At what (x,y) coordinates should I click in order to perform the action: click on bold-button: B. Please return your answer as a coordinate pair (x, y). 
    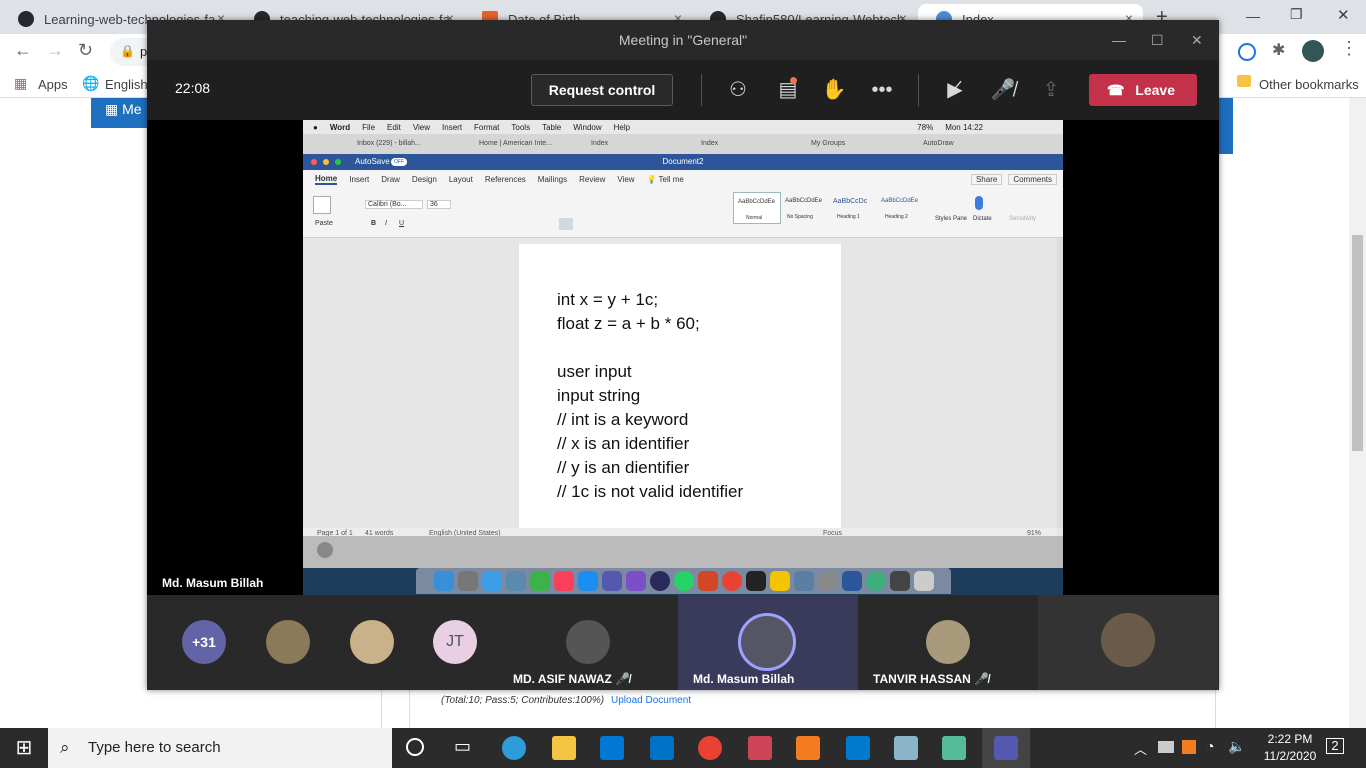
    Looking at the image, I should click on (373, 223).